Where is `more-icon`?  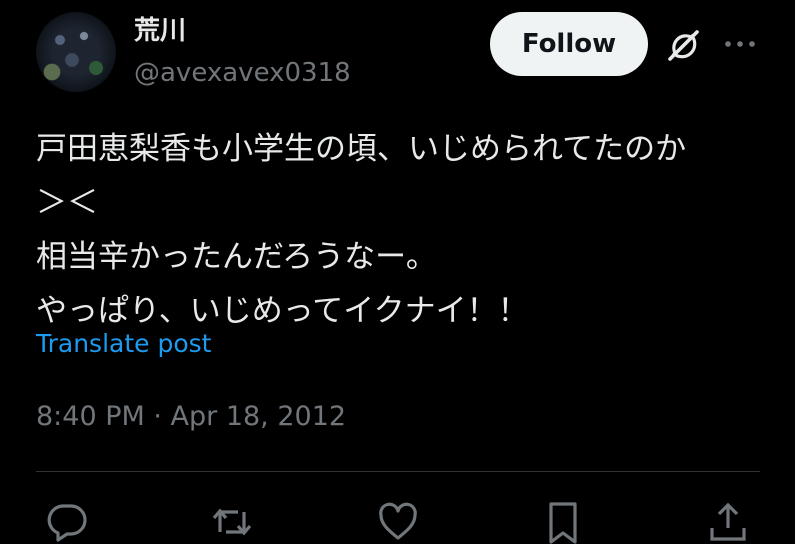
more-icon is located at coordinates (740, 44).